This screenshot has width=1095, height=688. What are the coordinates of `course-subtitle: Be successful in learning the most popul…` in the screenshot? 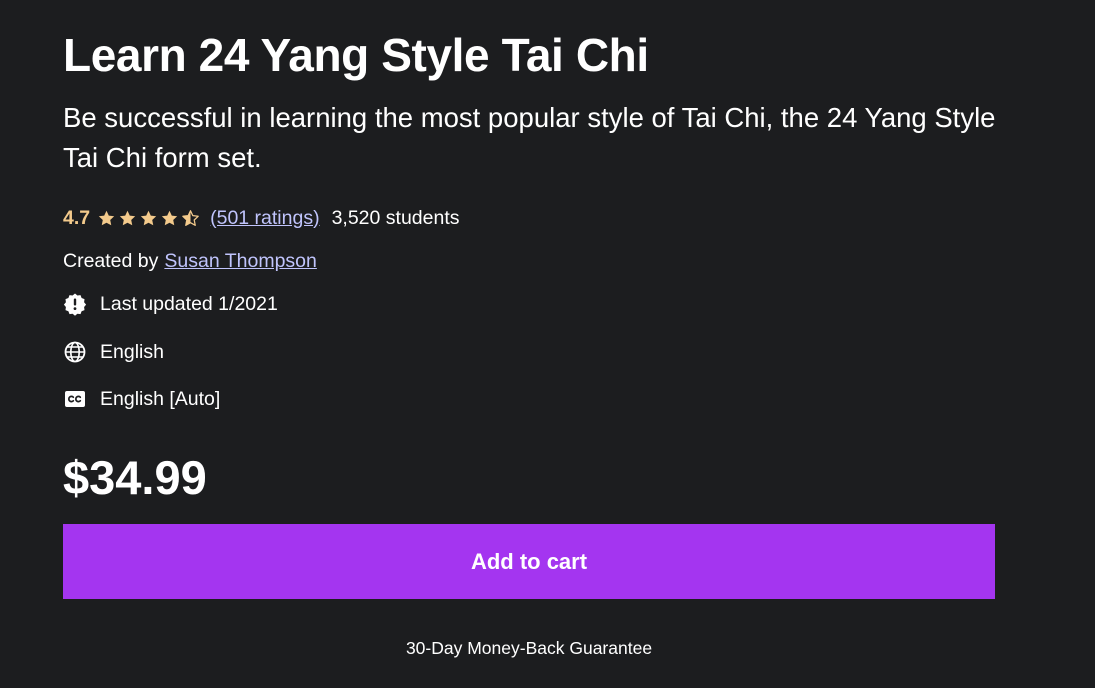 It's located at (529, 137).